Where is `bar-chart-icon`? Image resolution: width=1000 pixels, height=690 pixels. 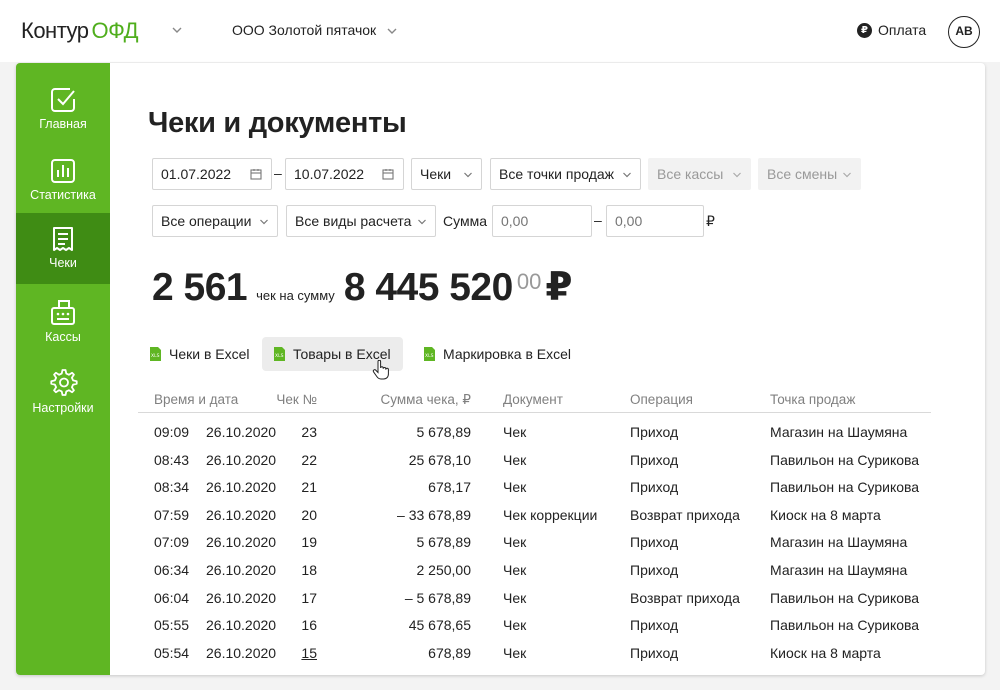
bar-chart-icon is located at coordinates (63, 171).